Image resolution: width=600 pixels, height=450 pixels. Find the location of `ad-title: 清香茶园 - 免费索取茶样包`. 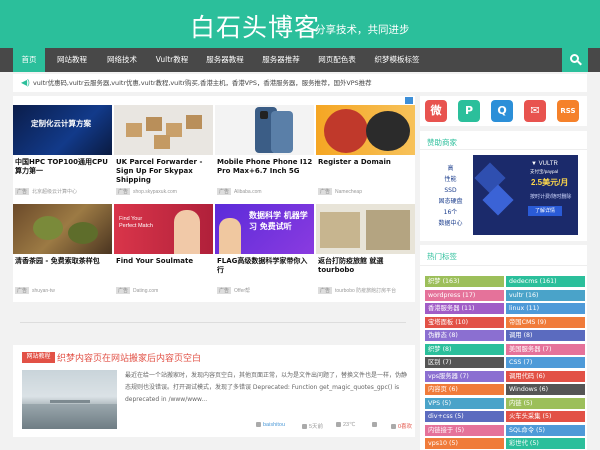

ad-title: 清香茶园 - 免费索取茶样包 is located at coordinates (63, 261).